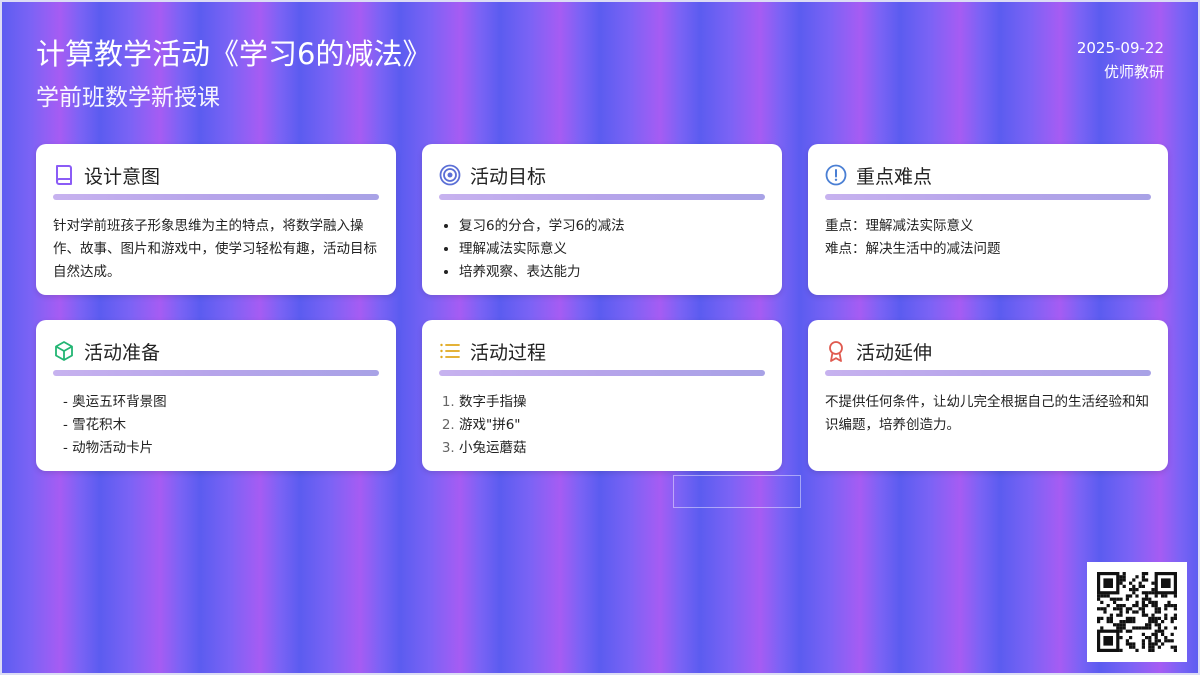 Image resolution: width=1200 pixels, height=675 pixels. Describe the element at coordinates (122, 176) in the screenshot. I see `card-title: 设计意图` at that location.